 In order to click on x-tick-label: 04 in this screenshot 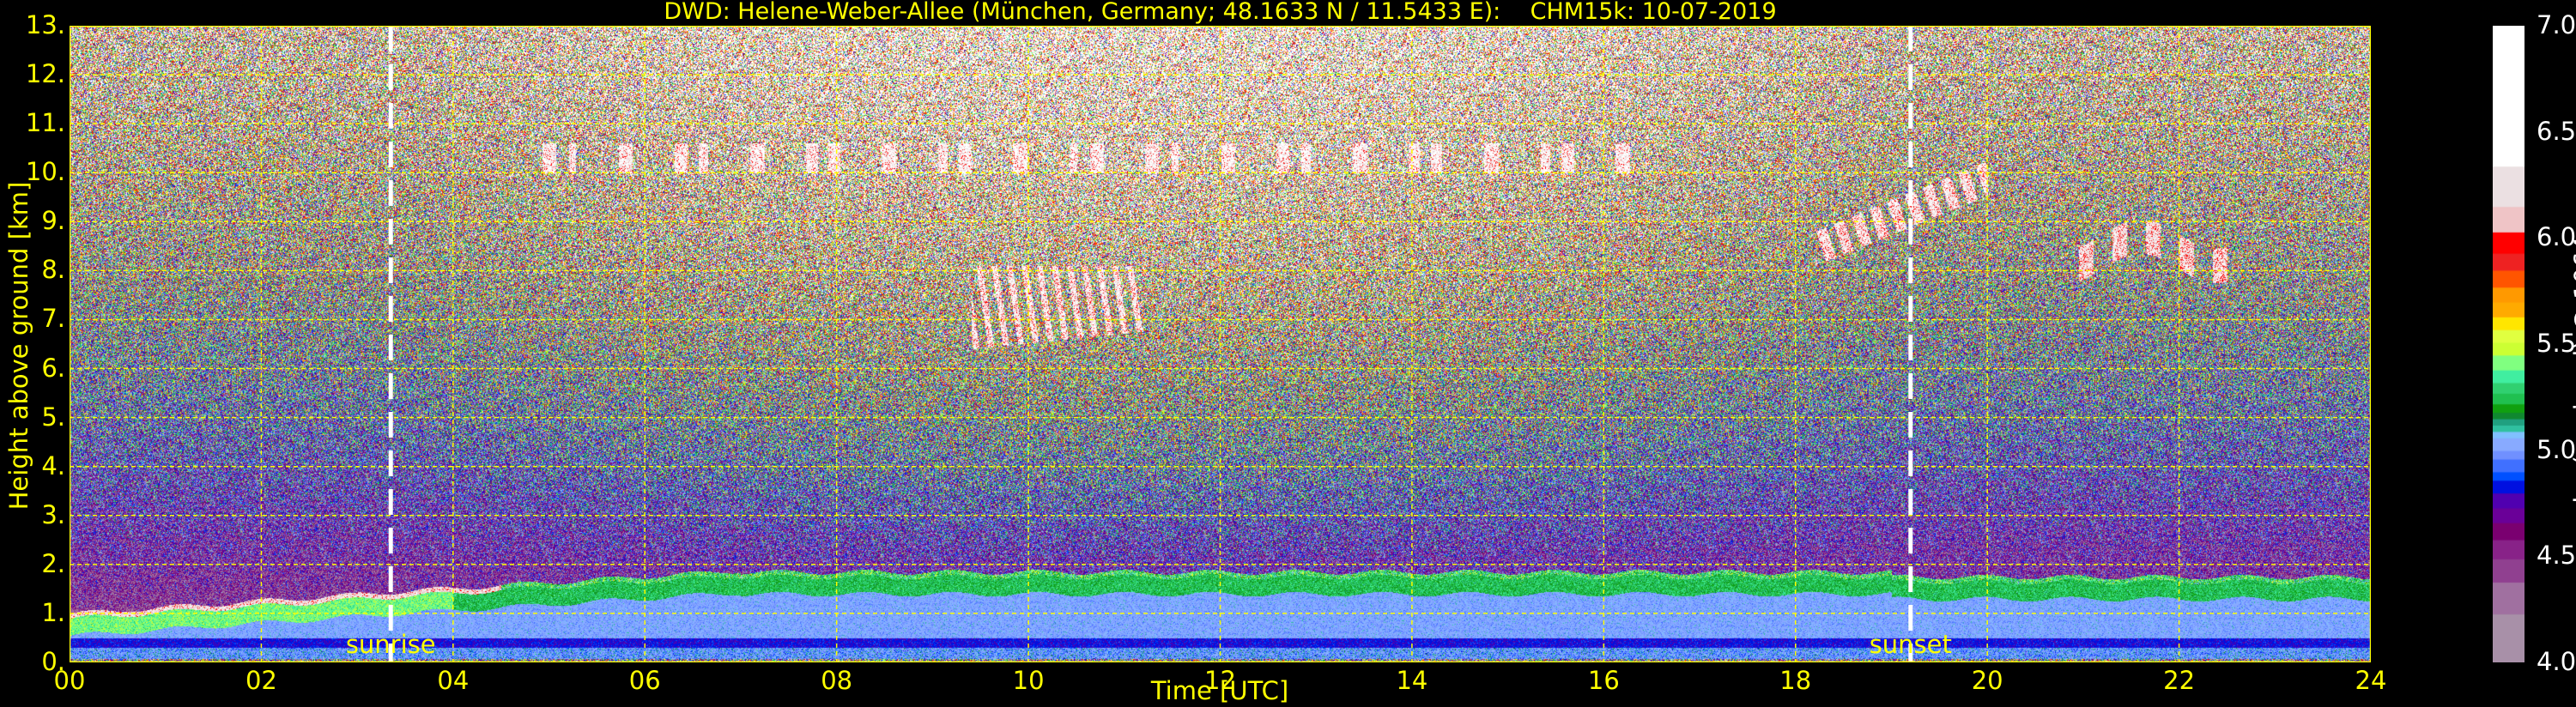, I will do `click(453, 680)`.